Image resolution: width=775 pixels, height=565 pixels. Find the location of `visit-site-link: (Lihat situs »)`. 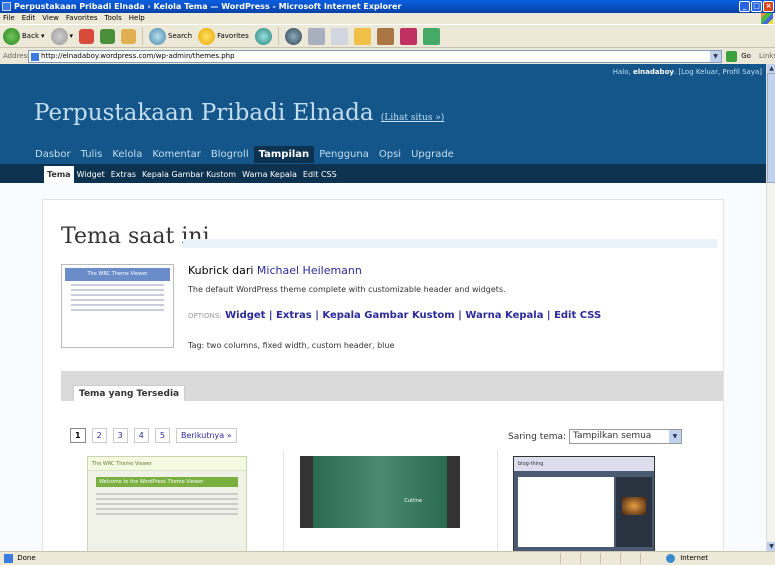

visit-site-link: (Lihat situs ») is located at coordinates (412, 118).